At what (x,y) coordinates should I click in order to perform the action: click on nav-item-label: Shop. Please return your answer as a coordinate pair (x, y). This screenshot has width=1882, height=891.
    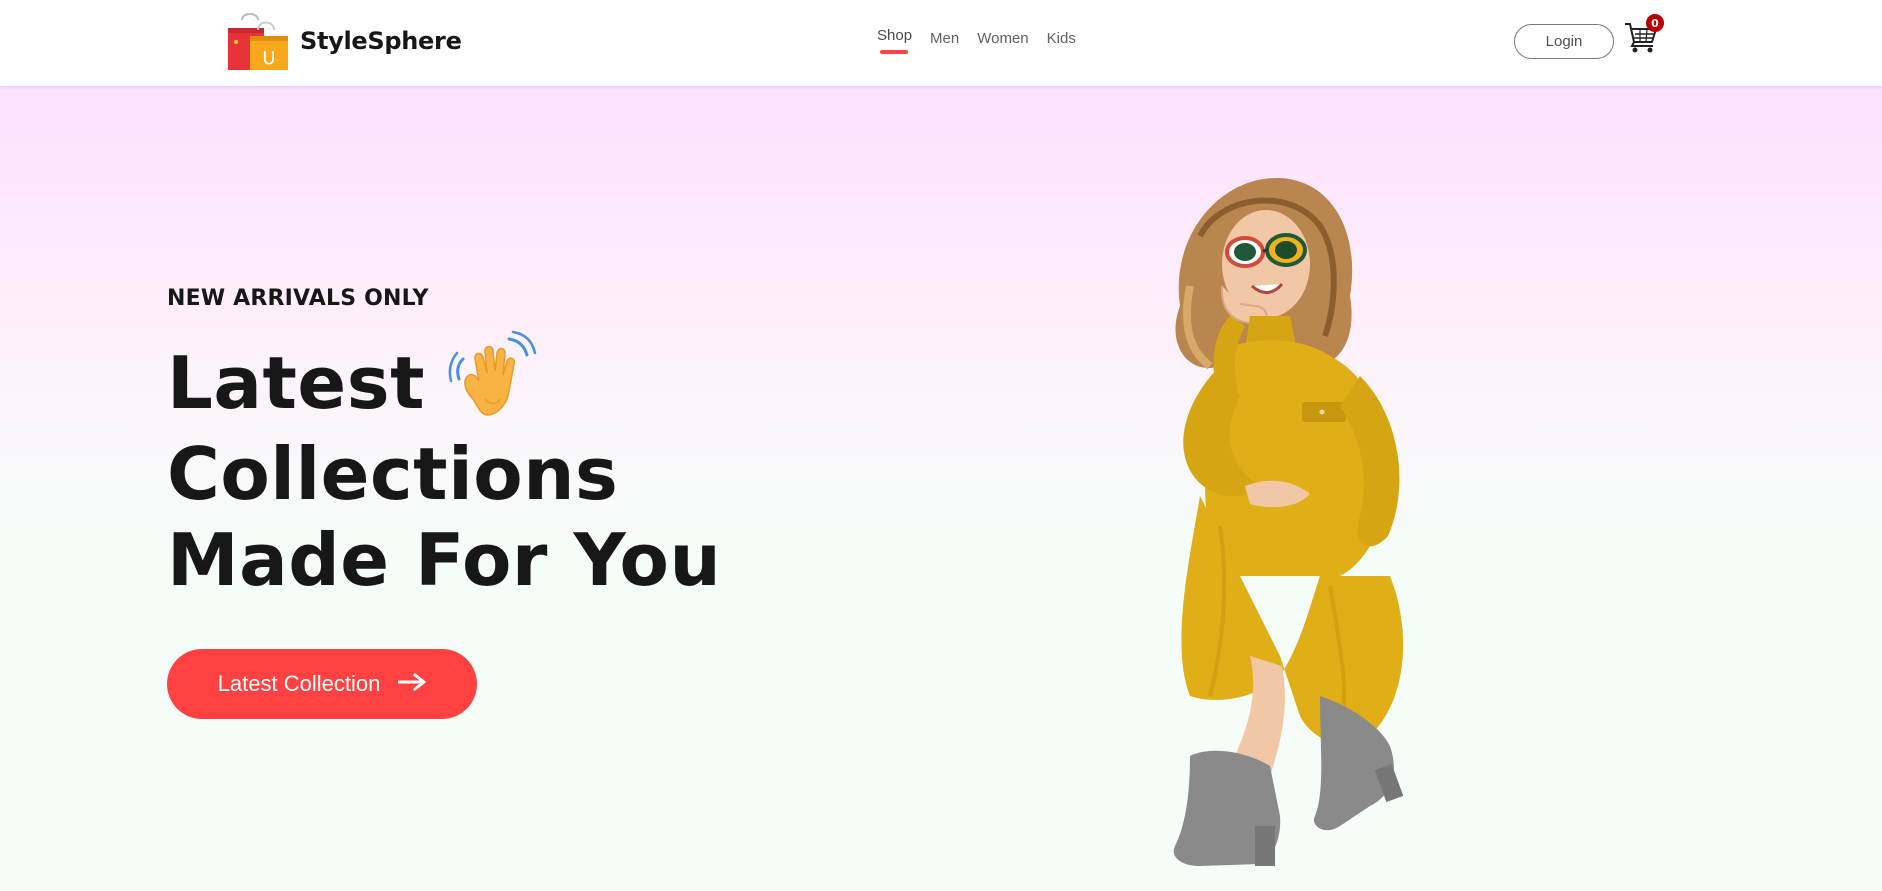
    Looking at the image, I should click on (895, 35).